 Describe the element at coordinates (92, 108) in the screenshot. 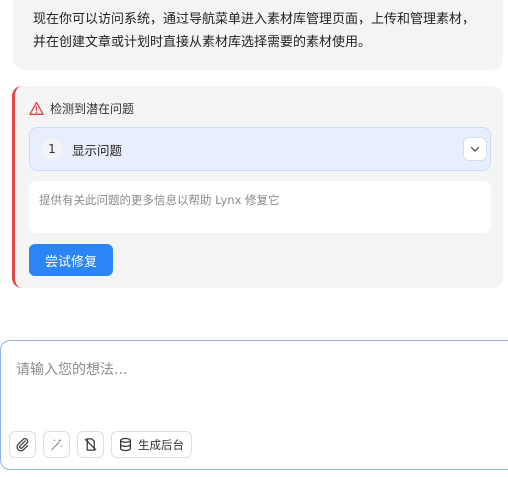

I see `issue-header-label: 检测到潜在问题` at that location.